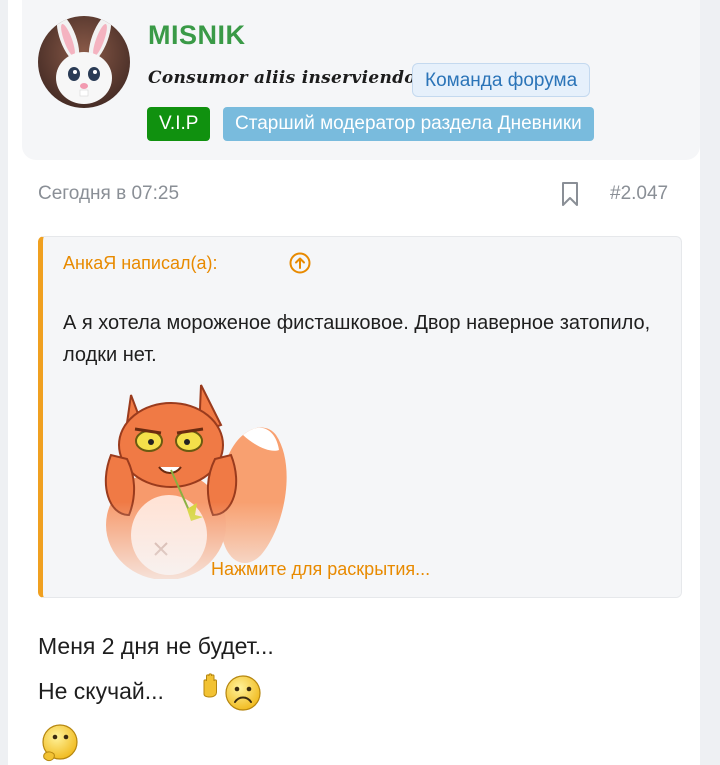  What do you see at coordinates (639, 194) in the screenshot?
I see `post-number: #2.047` at bounding box center [639, 194].